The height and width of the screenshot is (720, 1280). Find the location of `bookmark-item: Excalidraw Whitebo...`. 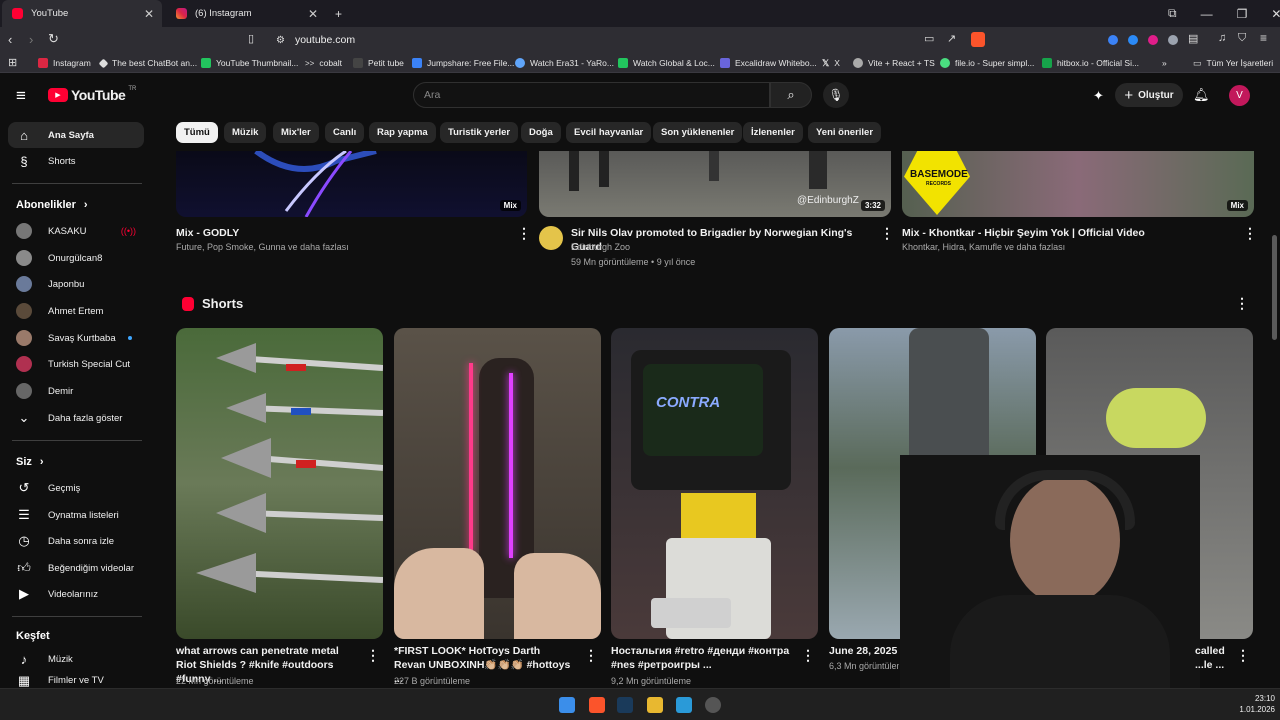

bookmark-item: Excalidraw Whitebo... is located at coordinates (768, 63).